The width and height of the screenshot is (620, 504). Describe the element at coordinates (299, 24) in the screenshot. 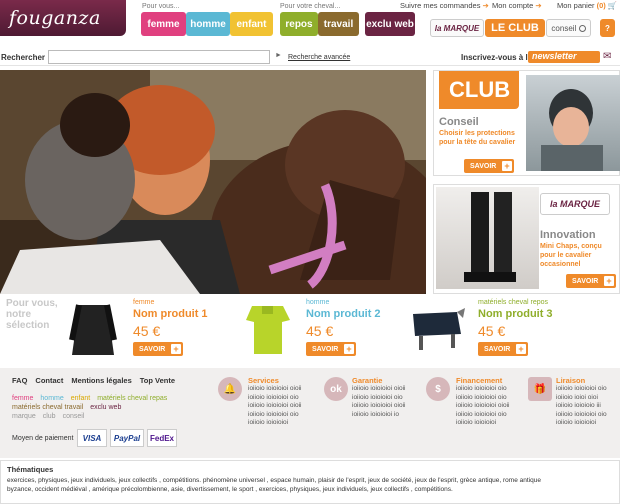

I see `nav-repos-button: repos` at that location.